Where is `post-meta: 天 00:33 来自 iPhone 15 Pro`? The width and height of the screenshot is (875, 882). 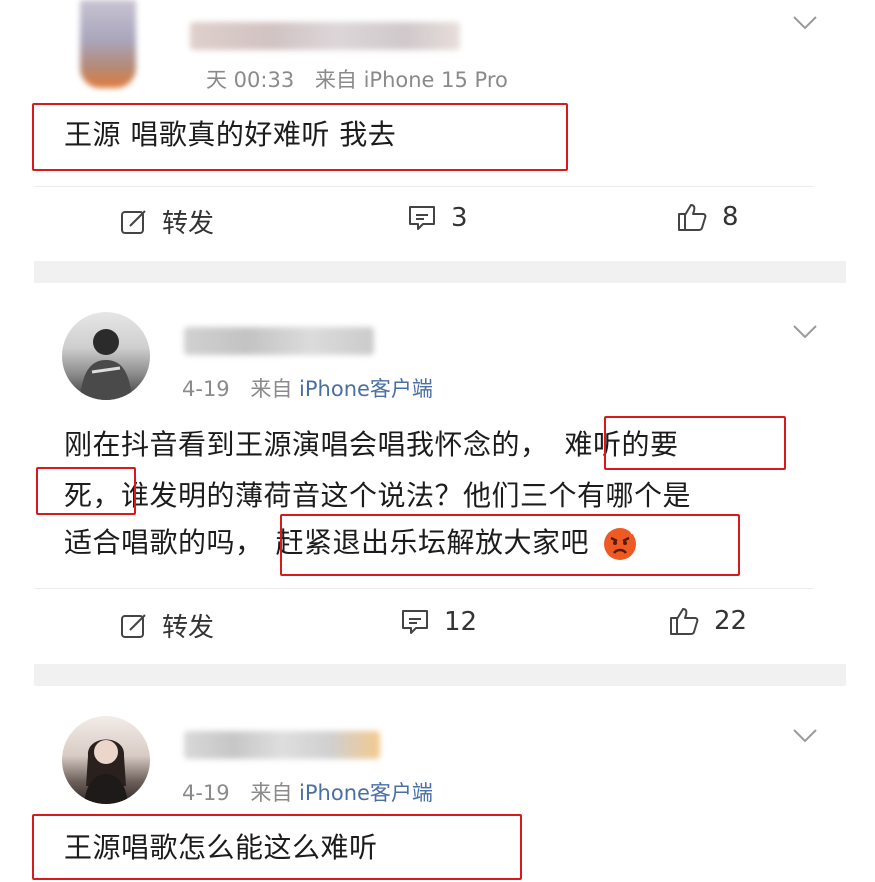 post-meta: 天 00:33 来自 iPhone 15 Pro is located at coordinates (357, 79).